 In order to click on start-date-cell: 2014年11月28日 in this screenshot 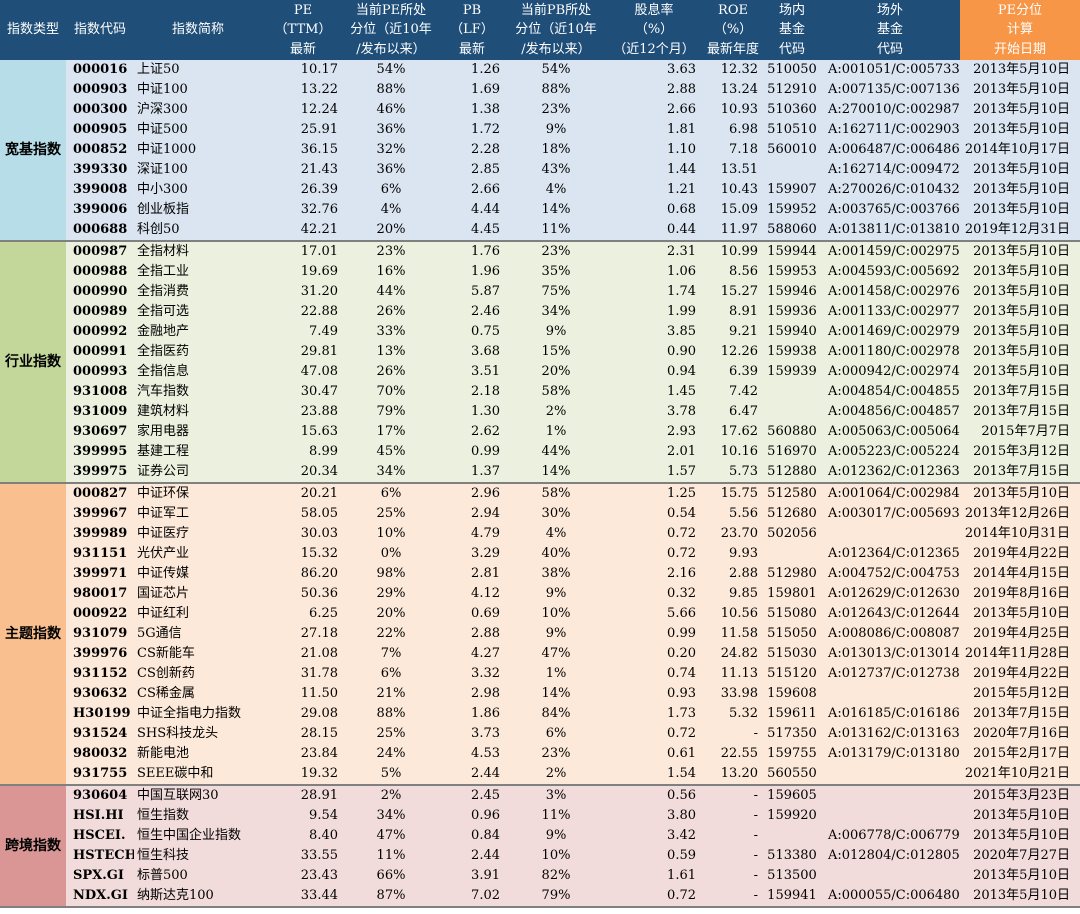, I will do `click(1017, 653)`.